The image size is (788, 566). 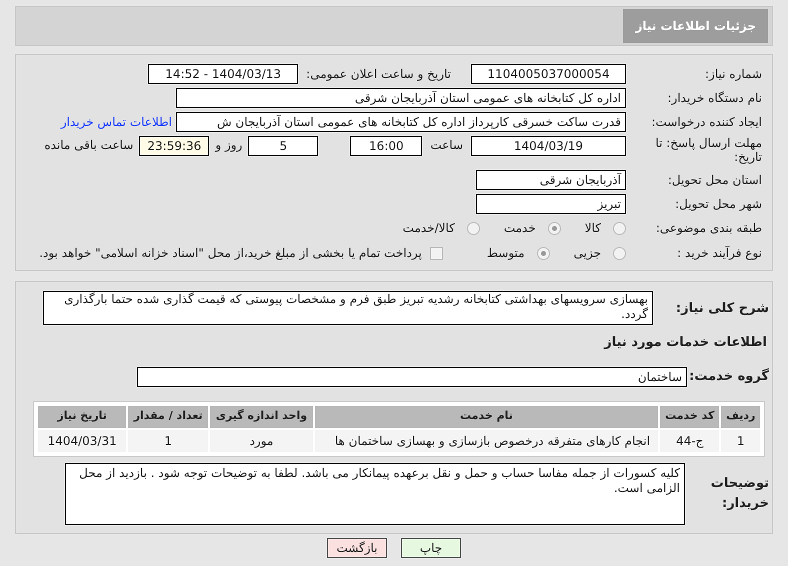 What do you see at coordinates (446, 145) in the screenshot?
I see `field-label: ساعت` at bounding box center [446, 145].